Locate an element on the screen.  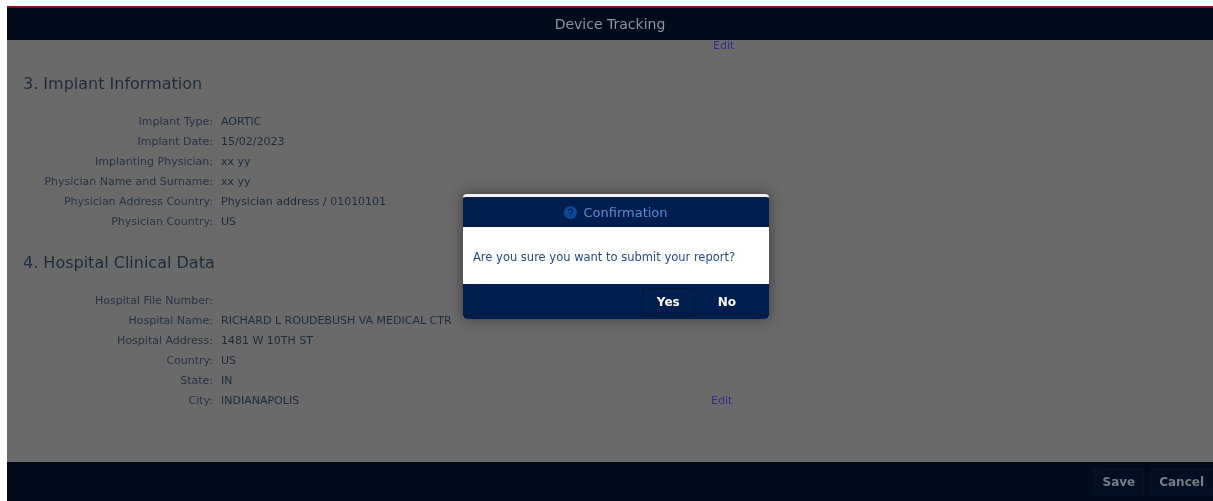
save-button: Save is located at coordinates (1119, 481).